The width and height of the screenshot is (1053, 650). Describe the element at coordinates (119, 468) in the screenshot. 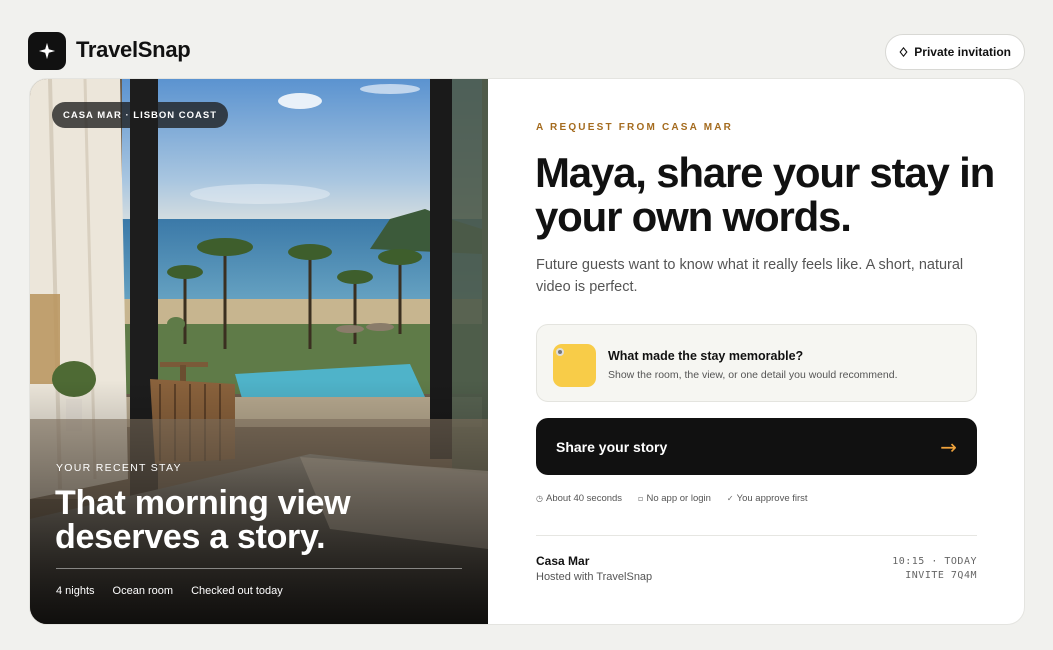

I see `hero-kicker: YOUR RECENT STAY` at that location.